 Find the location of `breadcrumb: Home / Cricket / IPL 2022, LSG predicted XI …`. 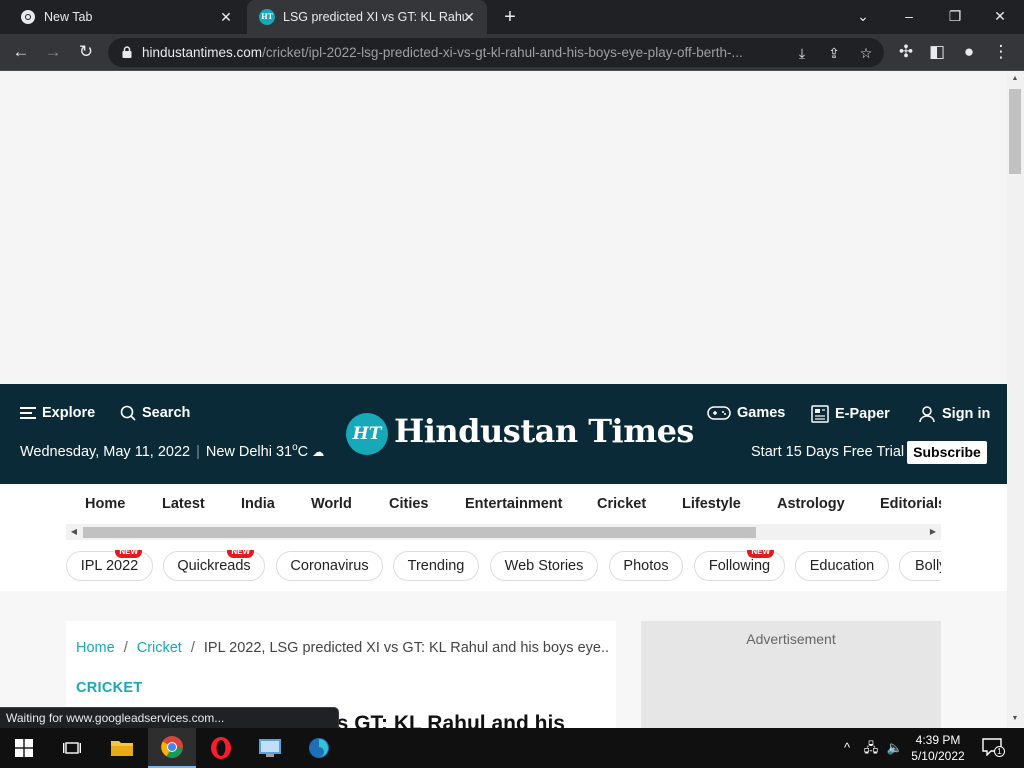

breadcrumb: Home / Cricket / IPL 2022, LSG predicted XI … is located at coordinates (342, 648).